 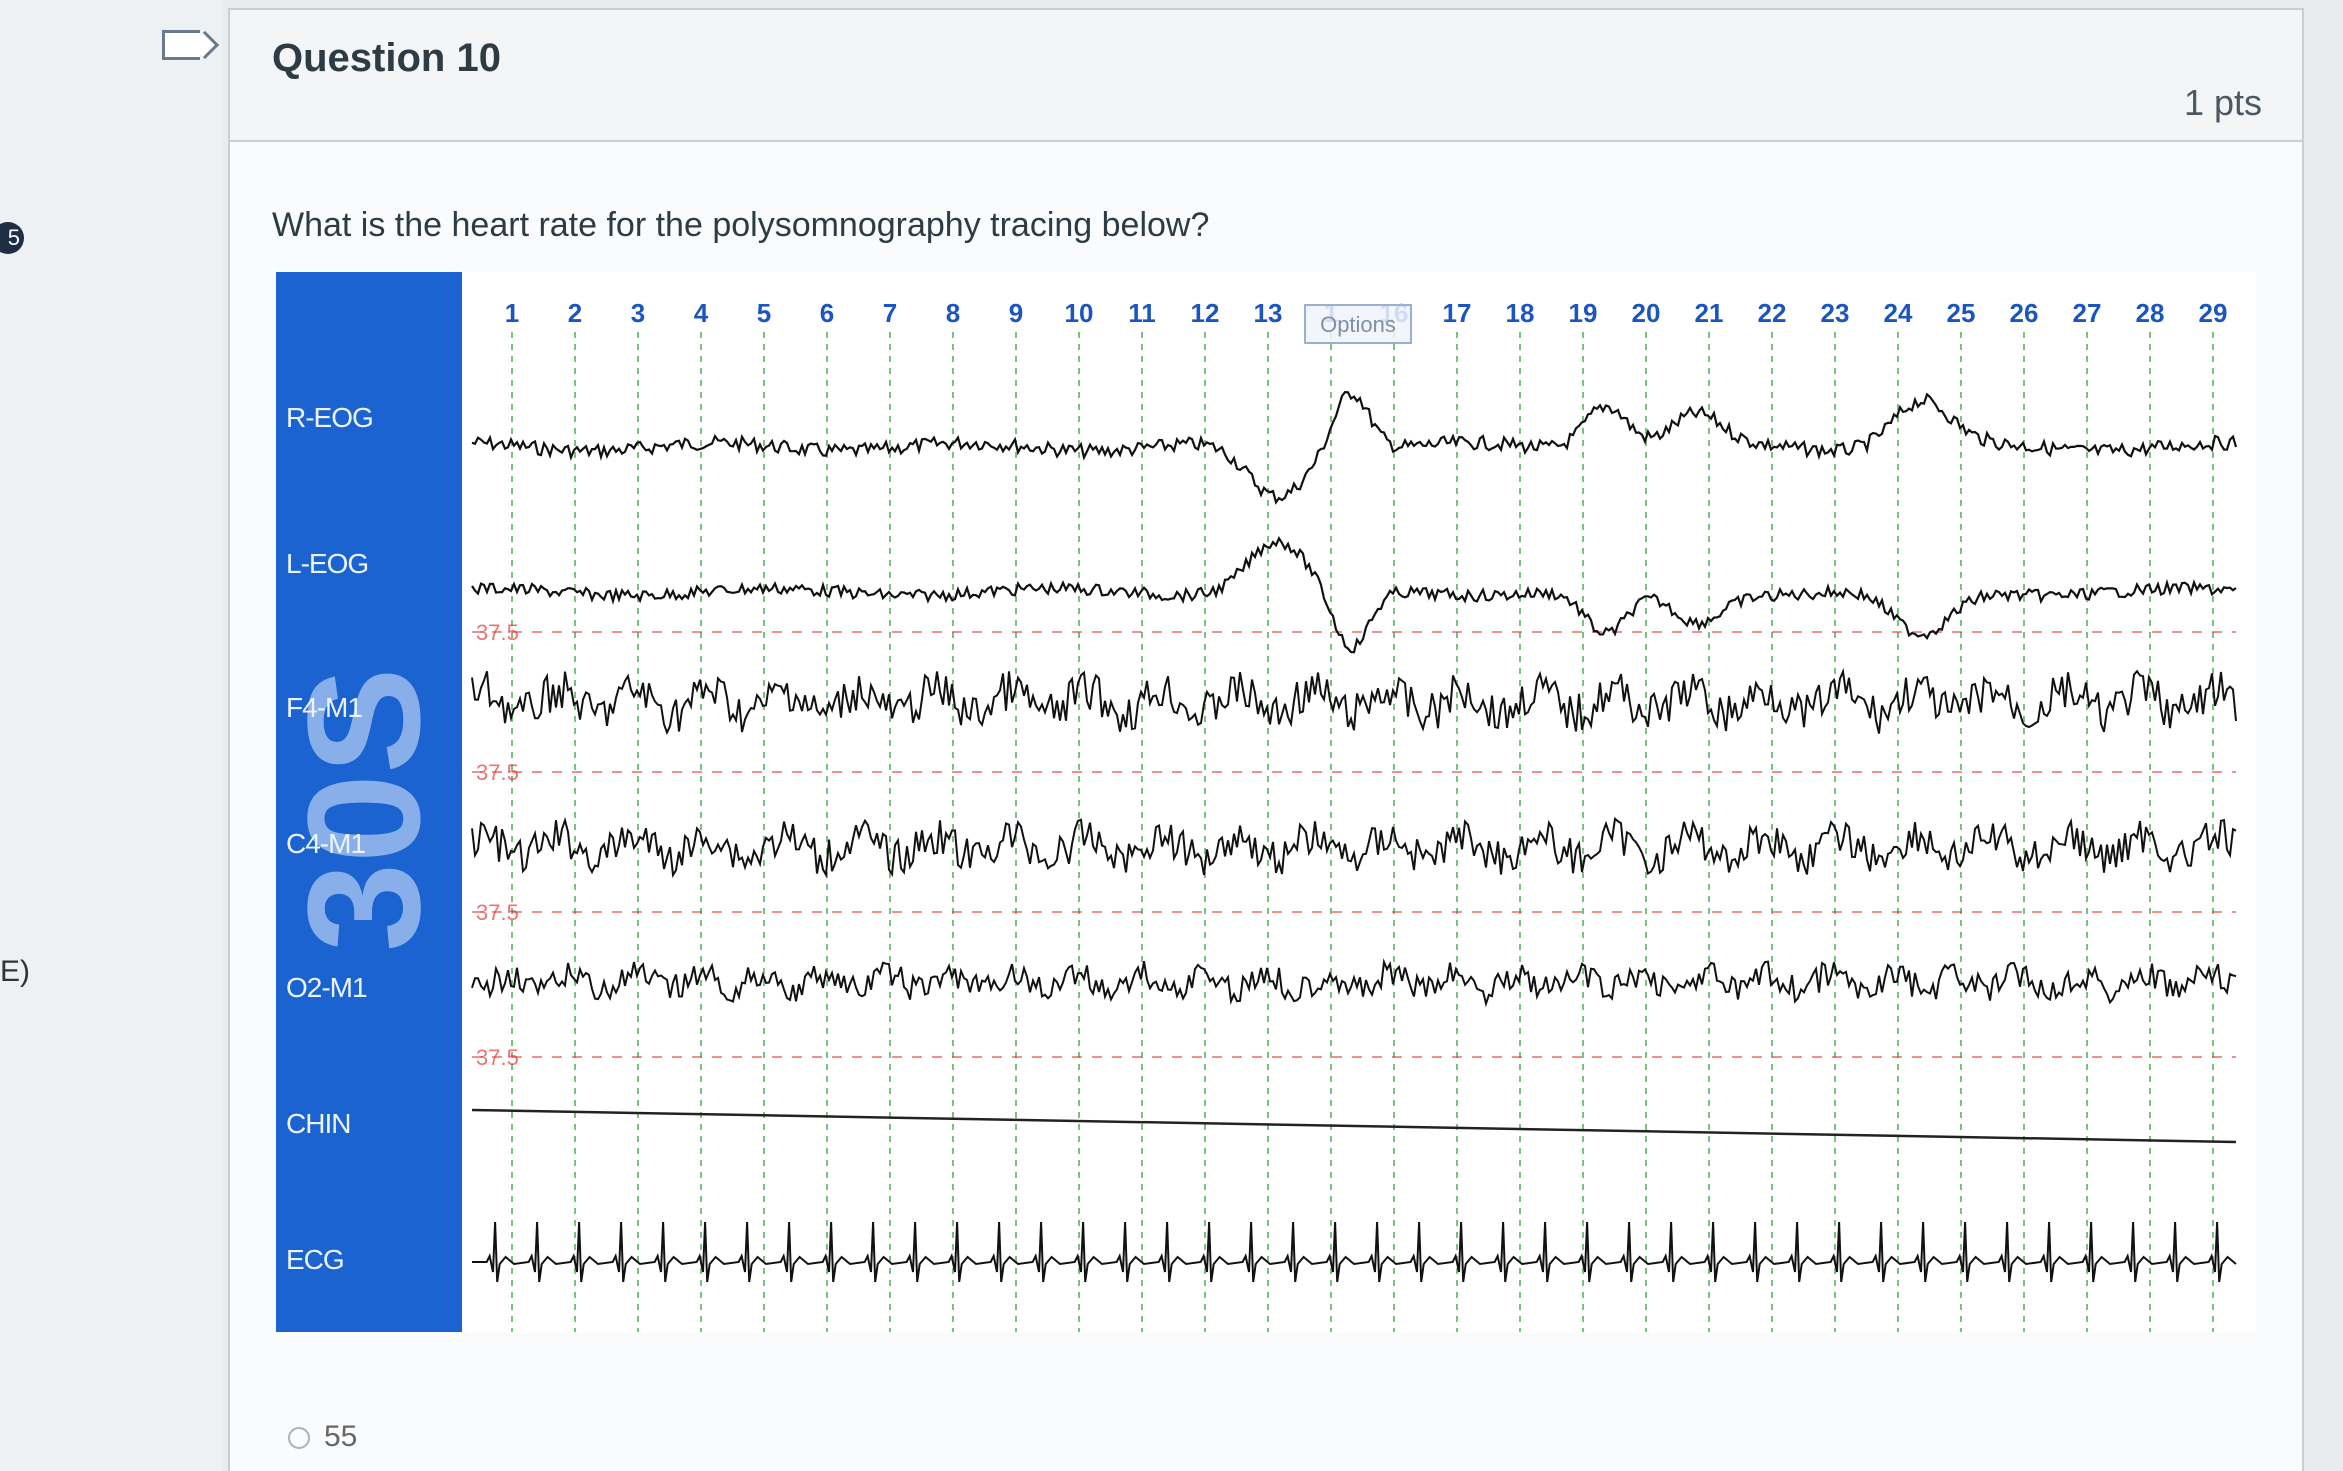 I want to click on sidebar-strip: 5 E), so click(x=111, y=735).